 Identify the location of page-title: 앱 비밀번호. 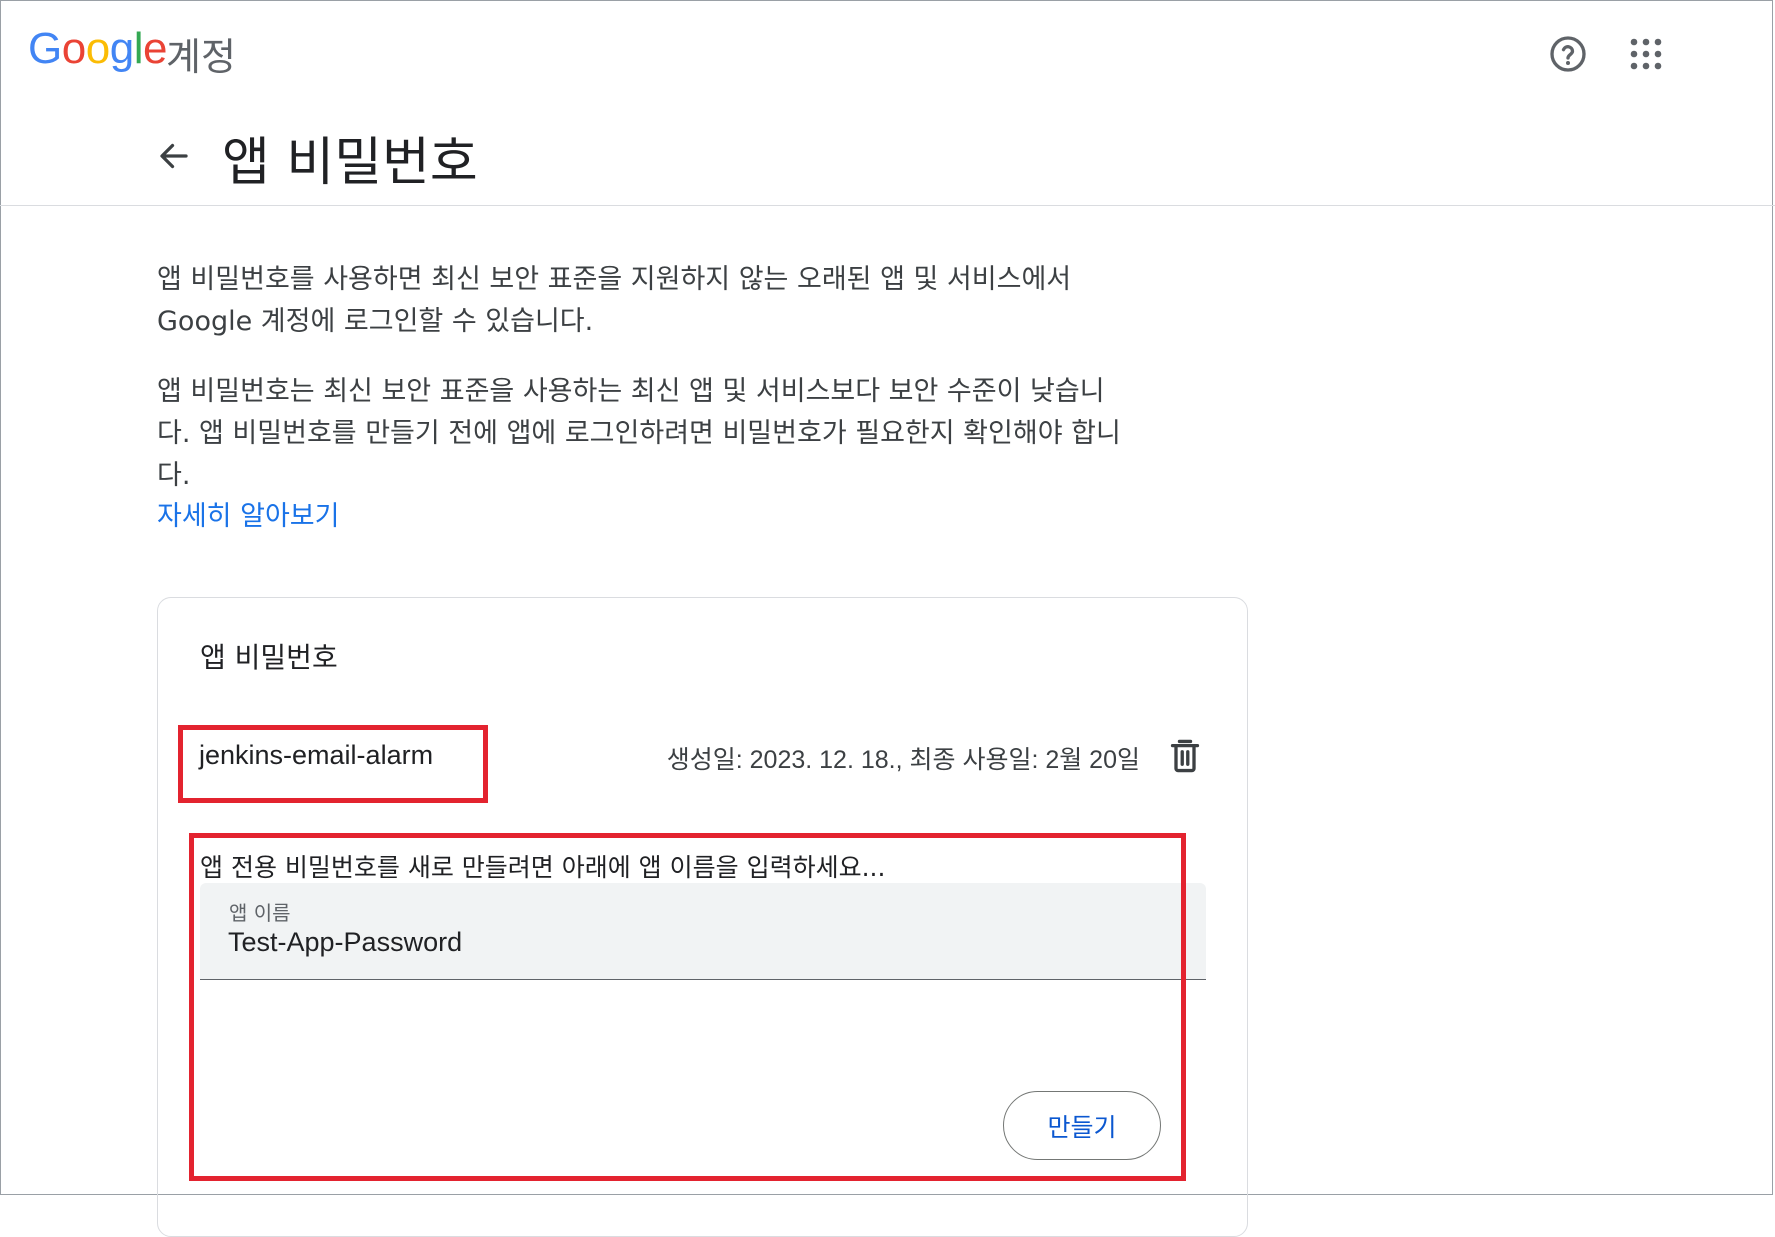
(350, 163).